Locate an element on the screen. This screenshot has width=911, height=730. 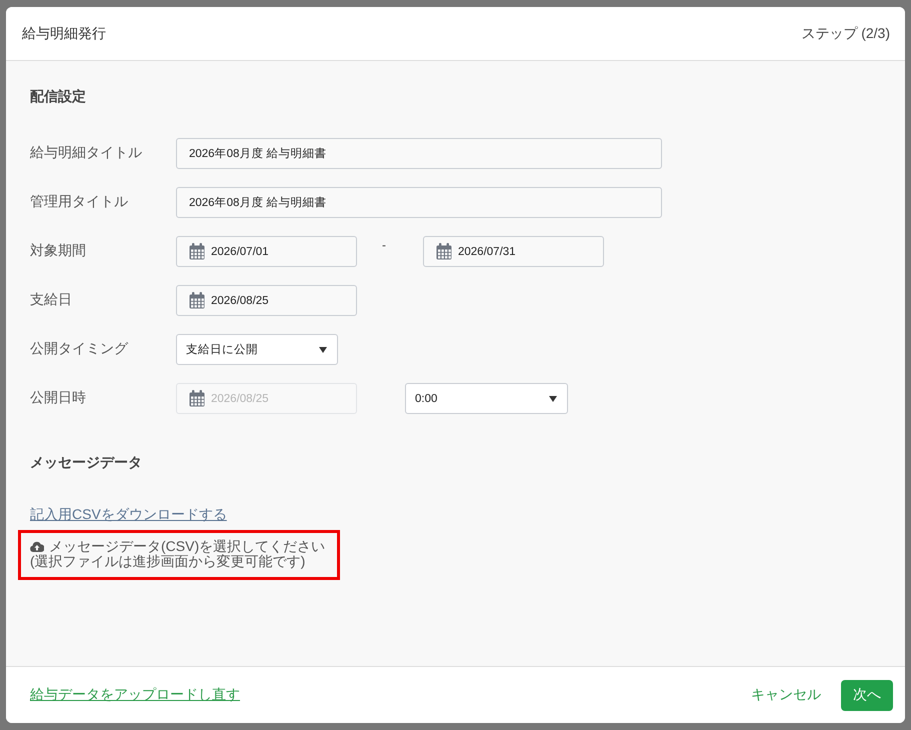
dropdown: 0:00 is located at coordinates (486, 398).